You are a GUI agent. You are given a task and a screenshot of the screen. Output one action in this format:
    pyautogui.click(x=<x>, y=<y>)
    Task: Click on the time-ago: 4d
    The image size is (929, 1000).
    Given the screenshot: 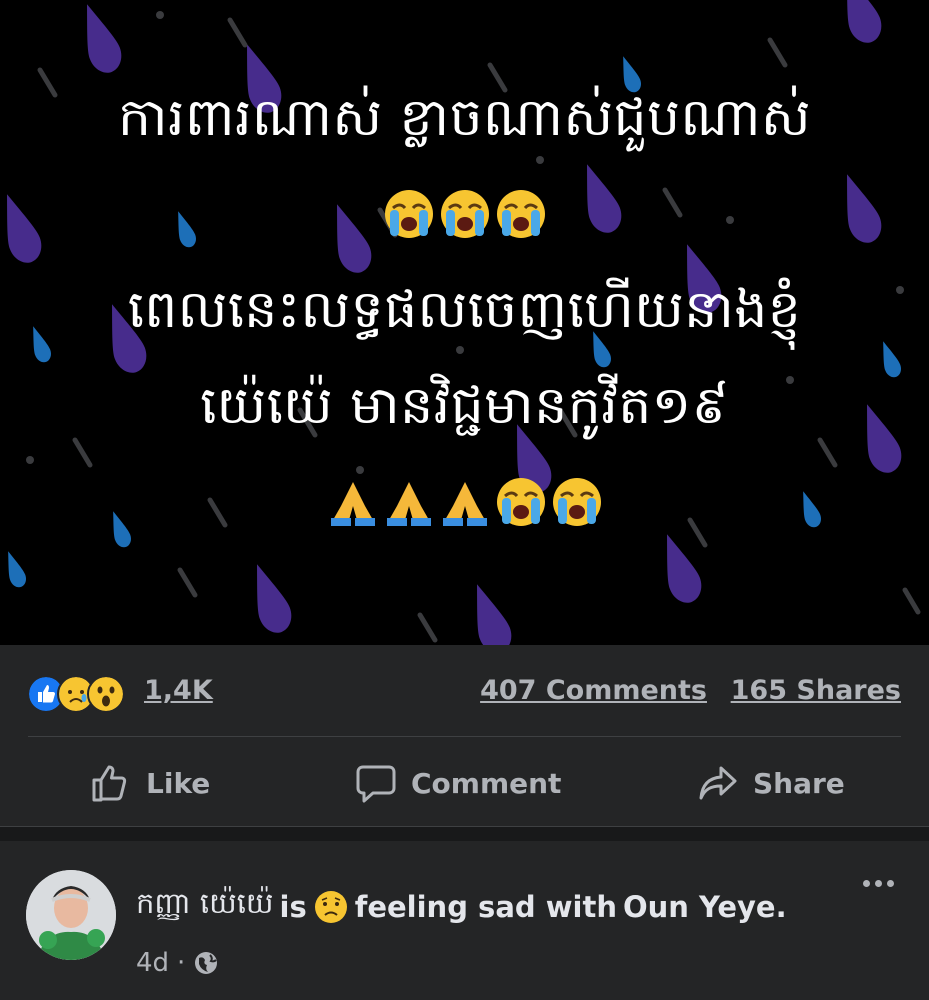 What is the action you would take?
    pyautogui.click(x=153, y=963)
    